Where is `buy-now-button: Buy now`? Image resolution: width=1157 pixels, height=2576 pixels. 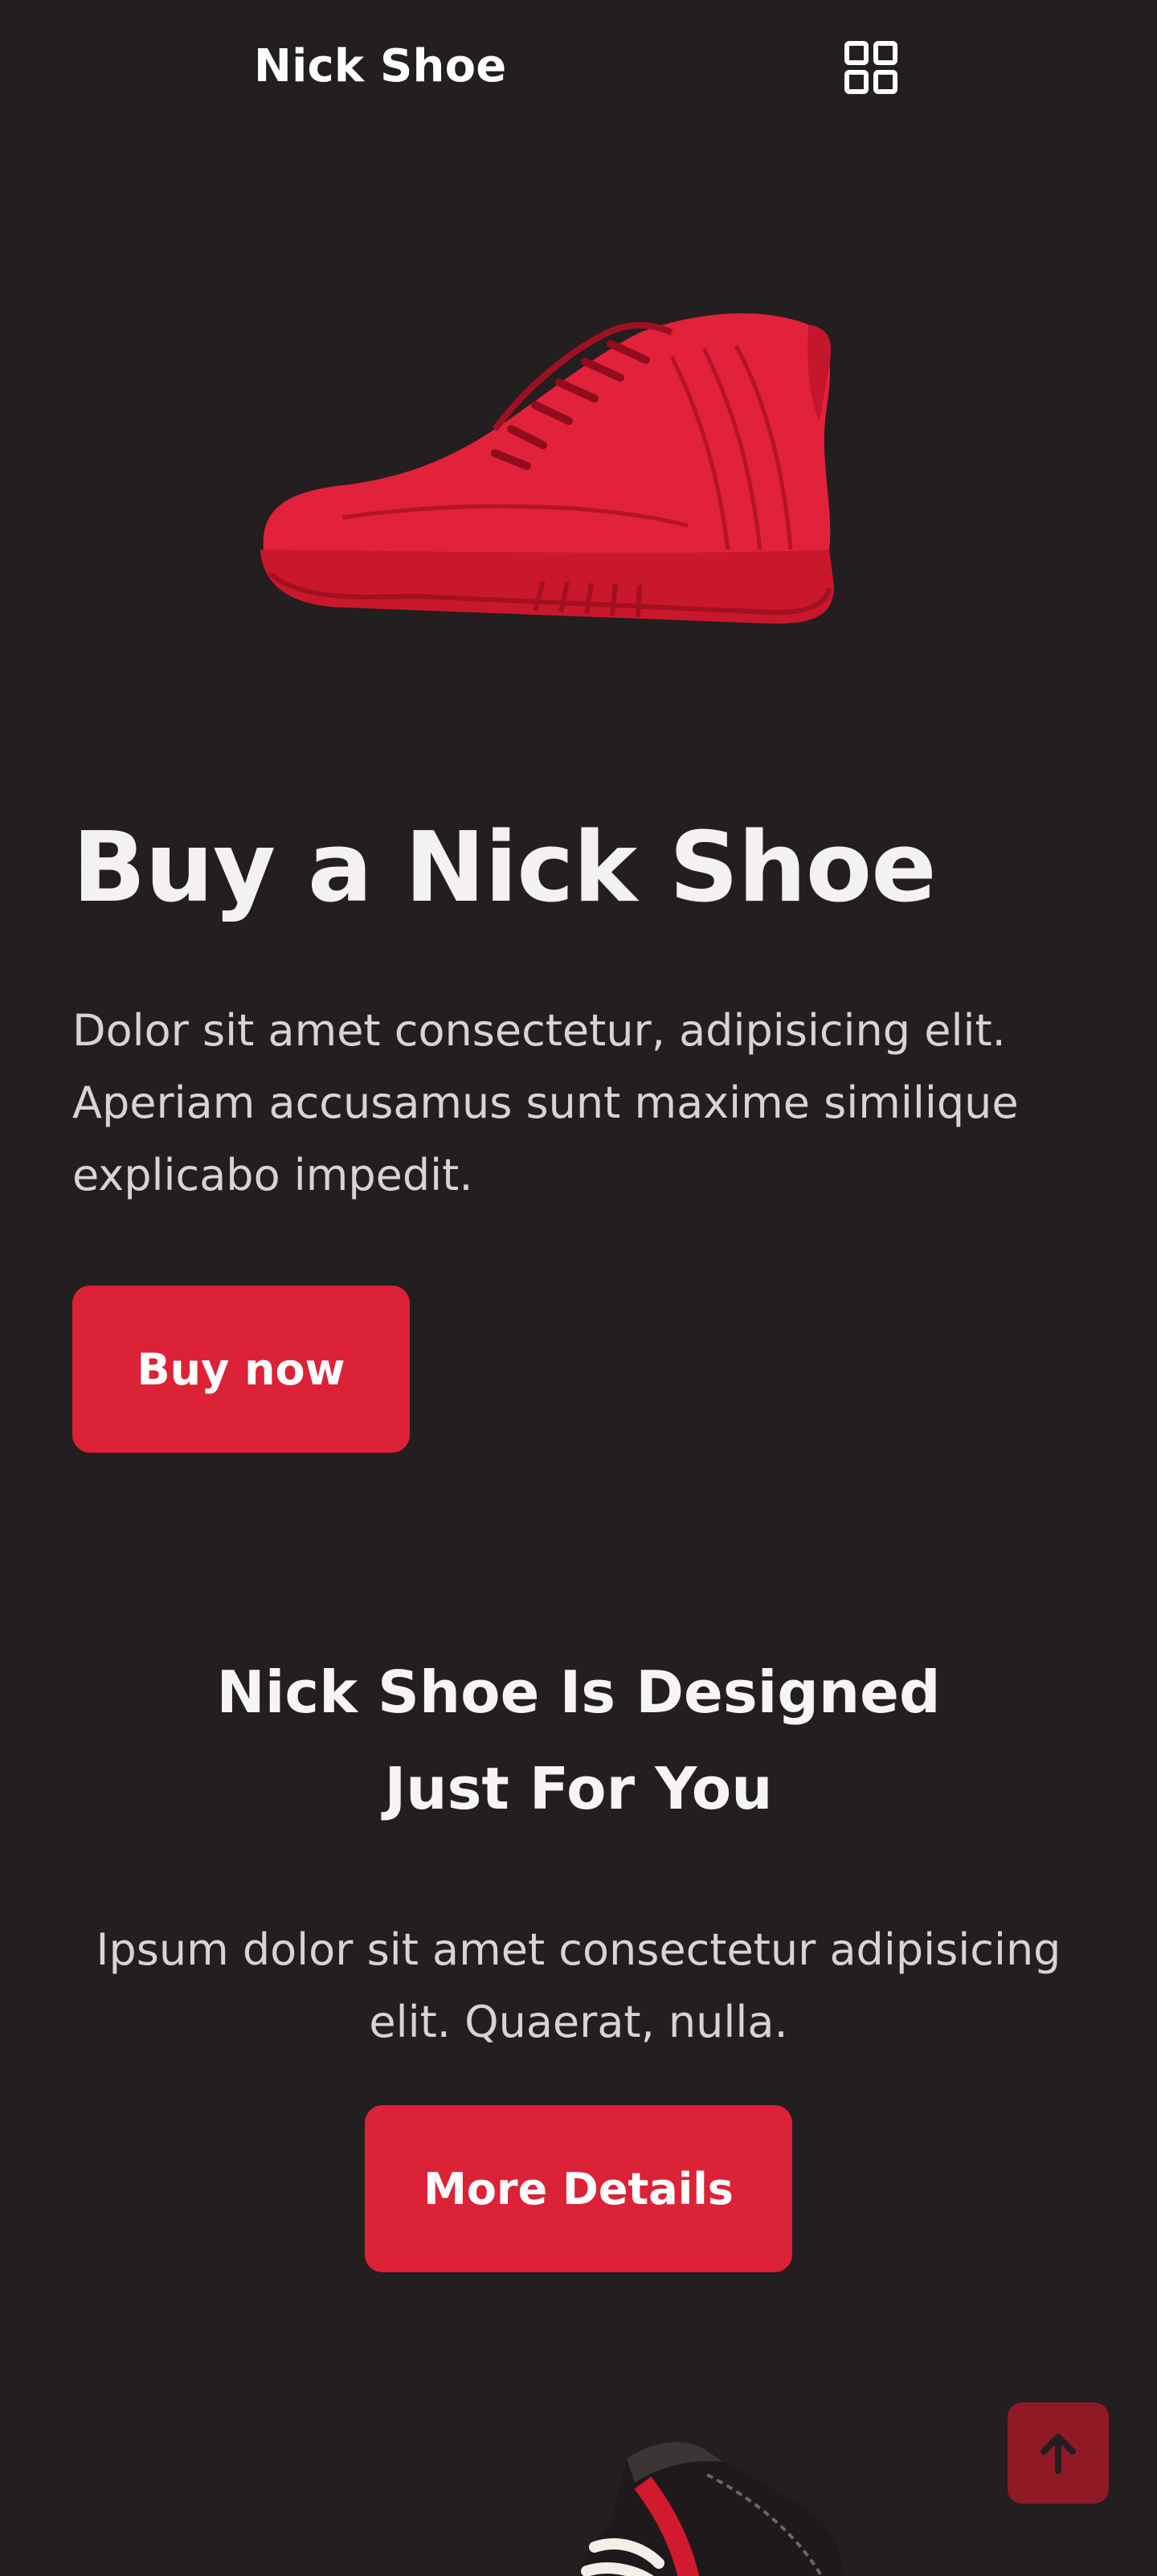
buy-now-button: Buy now is located at coordinates (241, 1370).